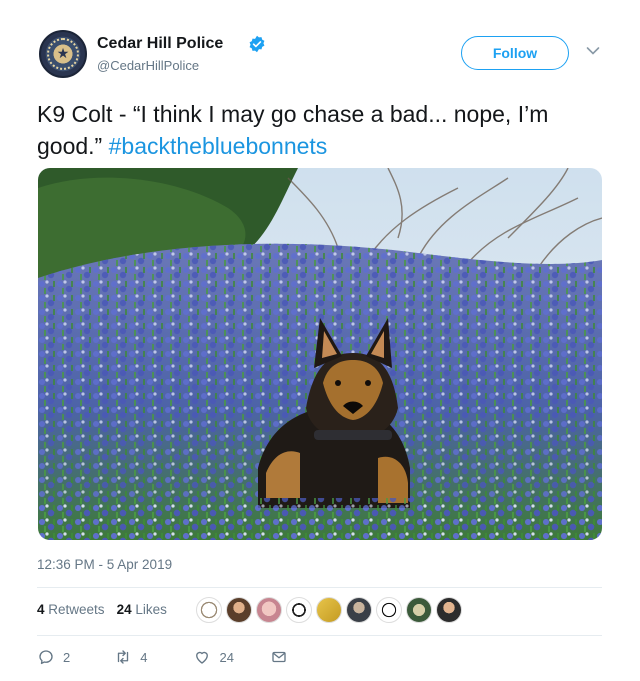  I want to click on reply-count: 2, so click(67, 657).